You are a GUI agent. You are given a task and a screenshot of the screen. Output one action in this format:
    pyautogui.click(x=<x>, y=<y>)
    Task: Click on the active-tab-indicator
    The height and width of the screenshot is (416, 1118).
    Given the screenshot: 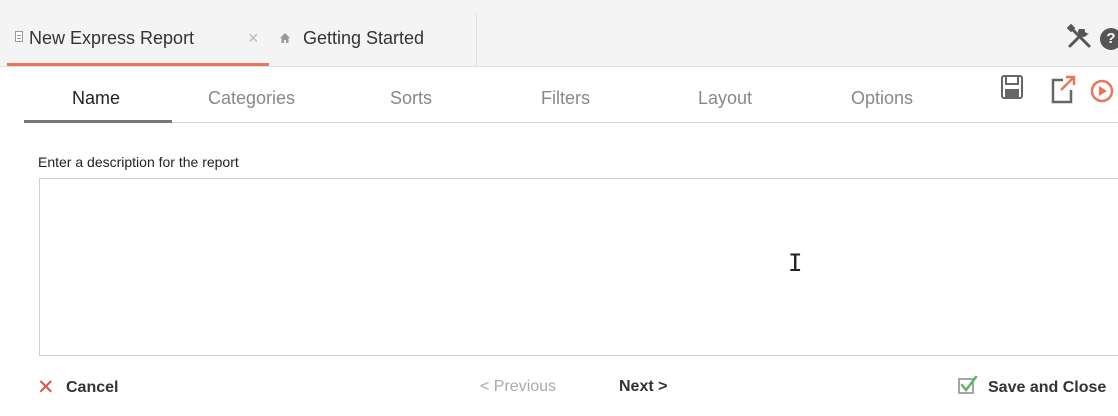 What is the action you would take?
    pyautogui.click(x=98, y=121)
    